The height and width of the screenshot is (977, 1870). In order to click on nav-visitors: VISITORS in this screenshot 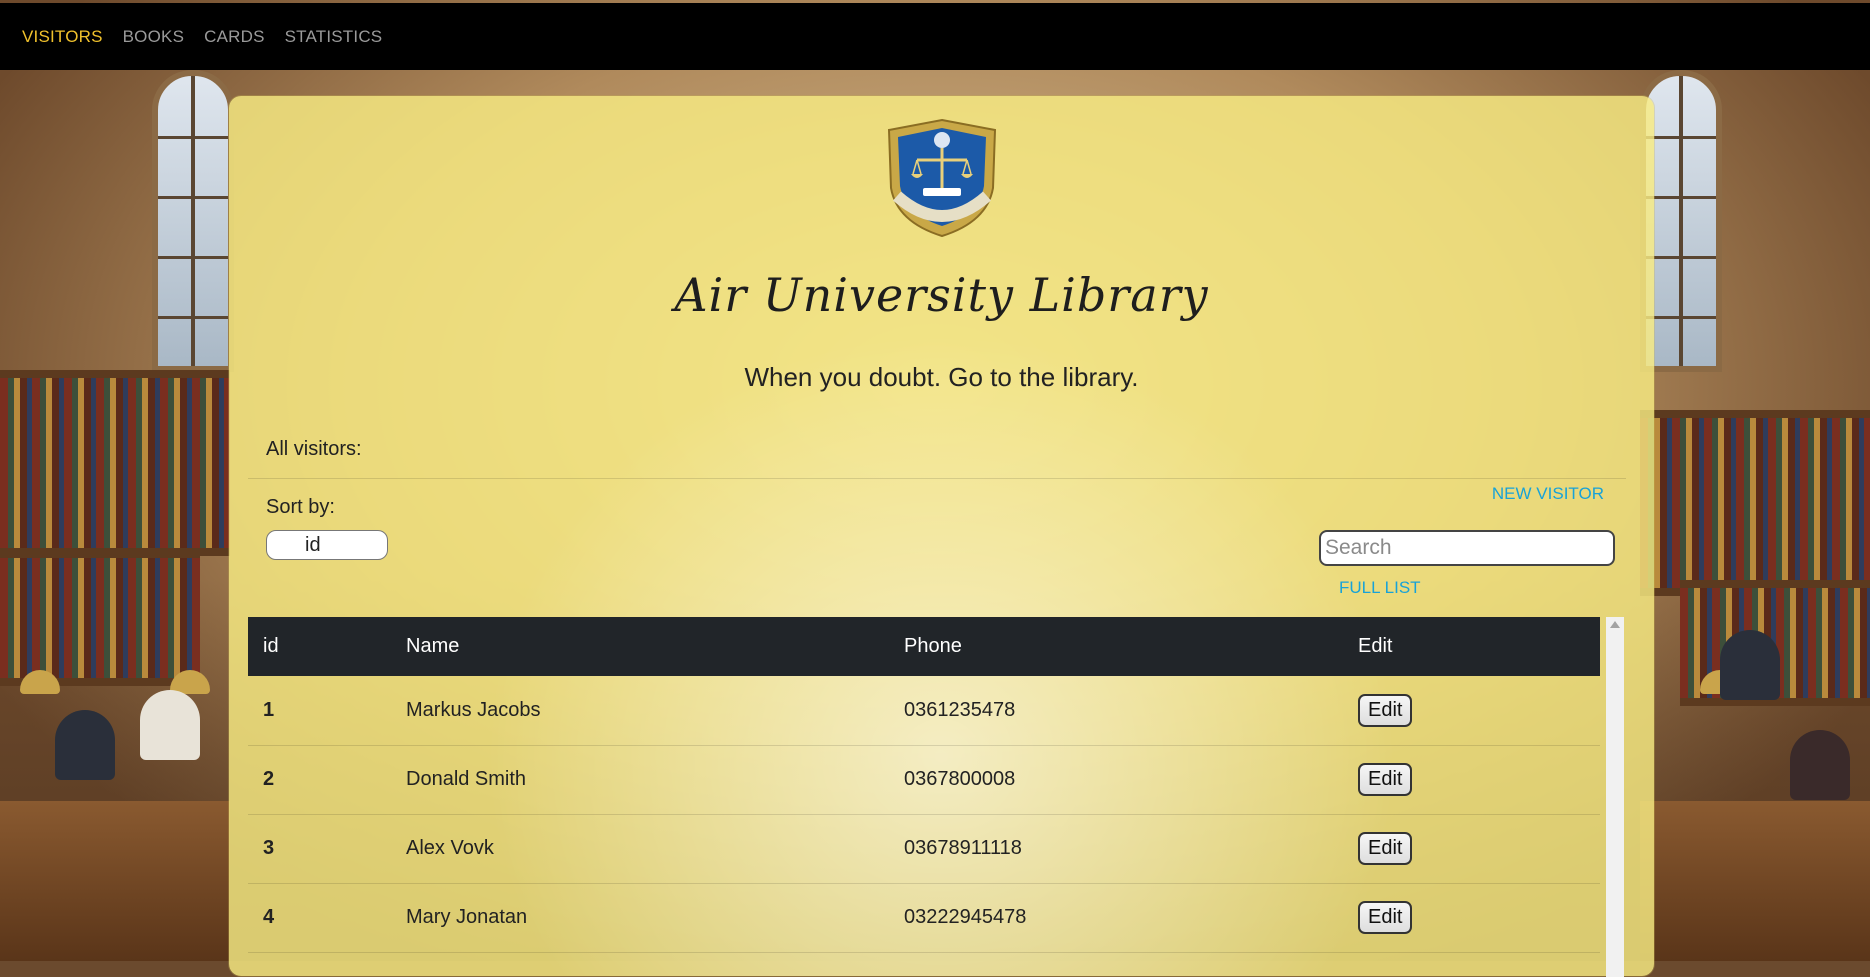, I will do `click(62, 37)`.